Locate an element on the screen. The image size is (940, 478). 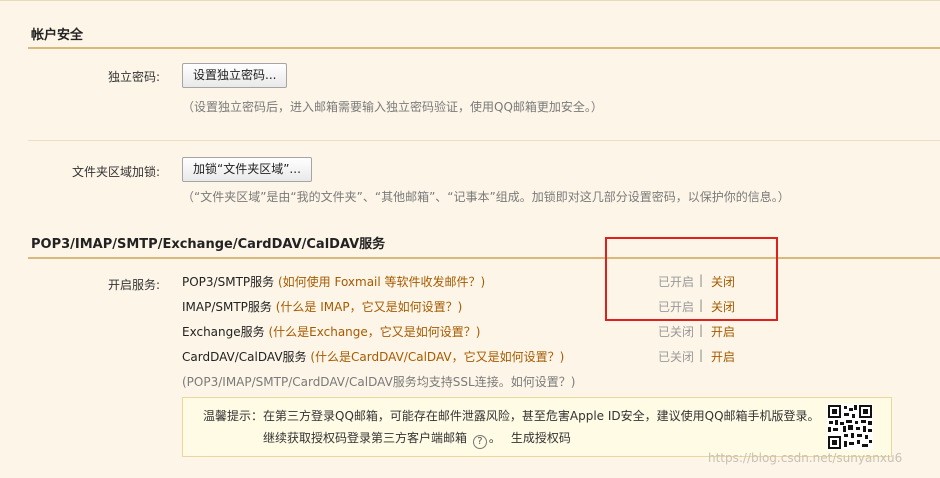
service-name: Exchange服务 is located at coordinates (223, 332).